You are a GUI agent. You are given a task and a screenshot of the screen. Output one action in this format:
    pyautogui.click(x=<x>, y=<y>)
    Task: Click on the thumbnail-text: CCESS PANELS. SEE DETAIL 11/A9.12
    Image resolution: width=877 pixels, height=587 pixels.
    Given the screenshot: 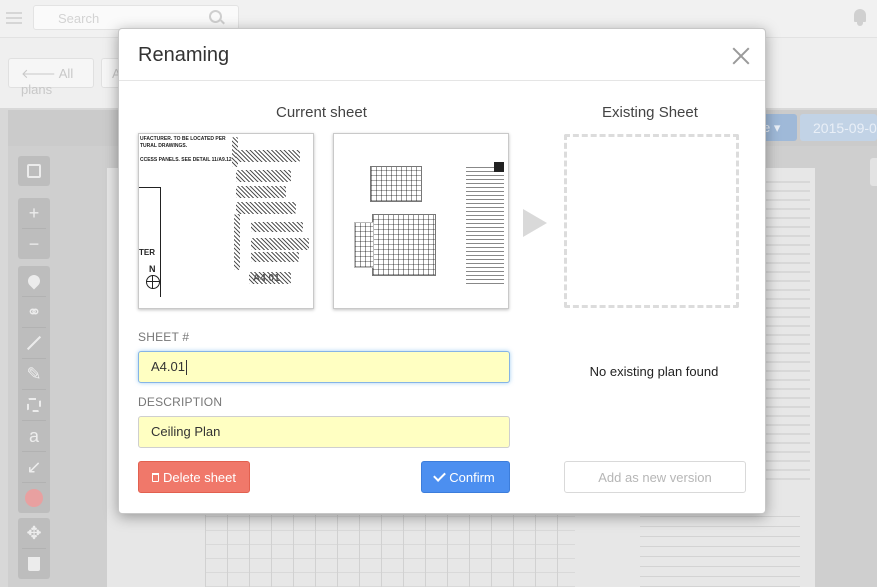 What is the action you would take?
    pyautogui.click(x=186, y=160)
    